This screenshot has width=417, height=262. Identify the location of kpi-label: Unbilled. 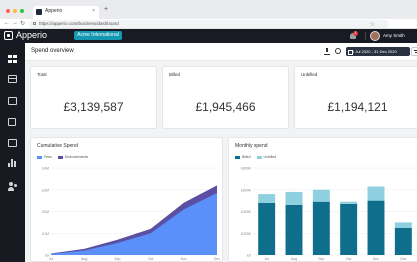
(309, 74).